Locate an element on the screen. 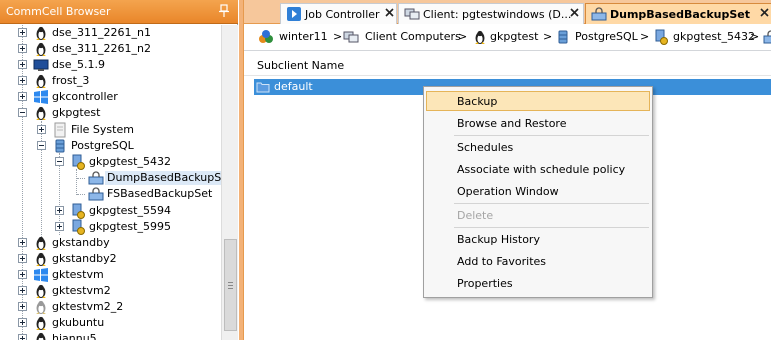 This screenshot has height=340, width=771. menu-item-browse-and-restore: Browse and Restore is located at coordinates (538, 123).